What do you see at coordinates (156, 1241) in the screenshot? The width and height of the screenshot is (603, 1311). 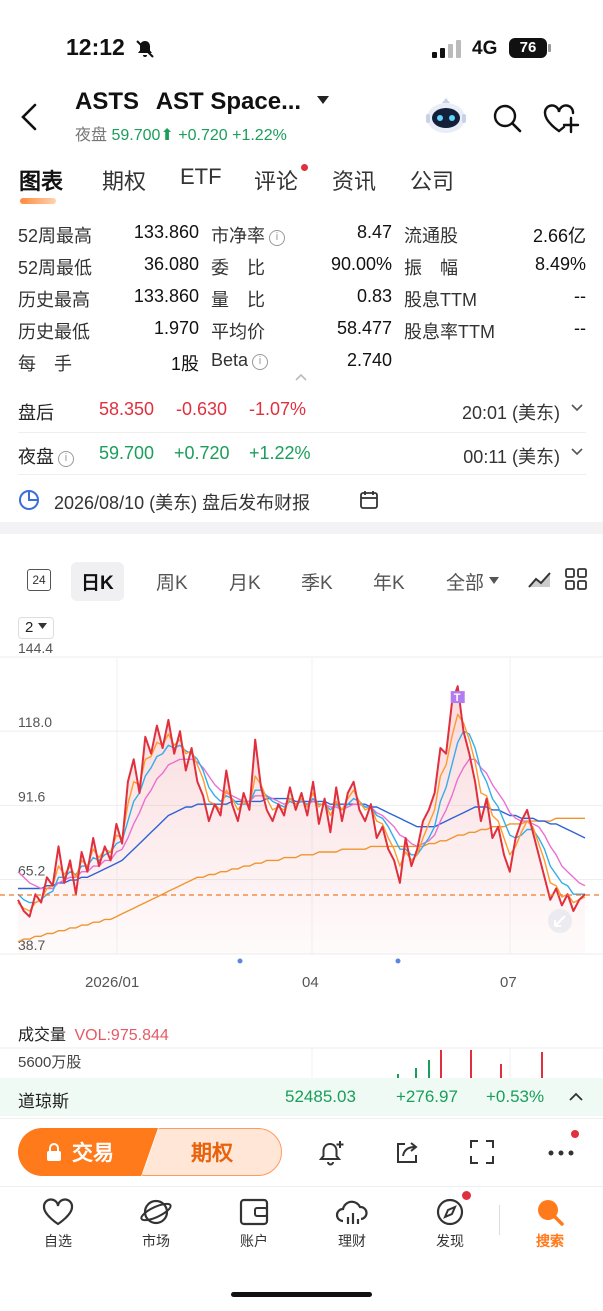 I see `nav-label: 市场` at bounding box center [156, 1241].